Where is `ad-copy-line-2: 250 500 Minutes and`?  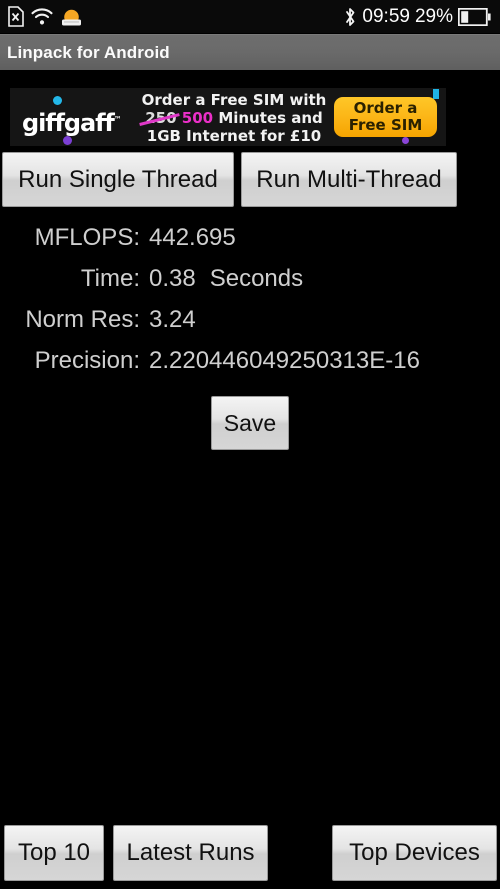
ad-copy-line-2: 250 500 Minutes and is located at coordinates (234, 118).